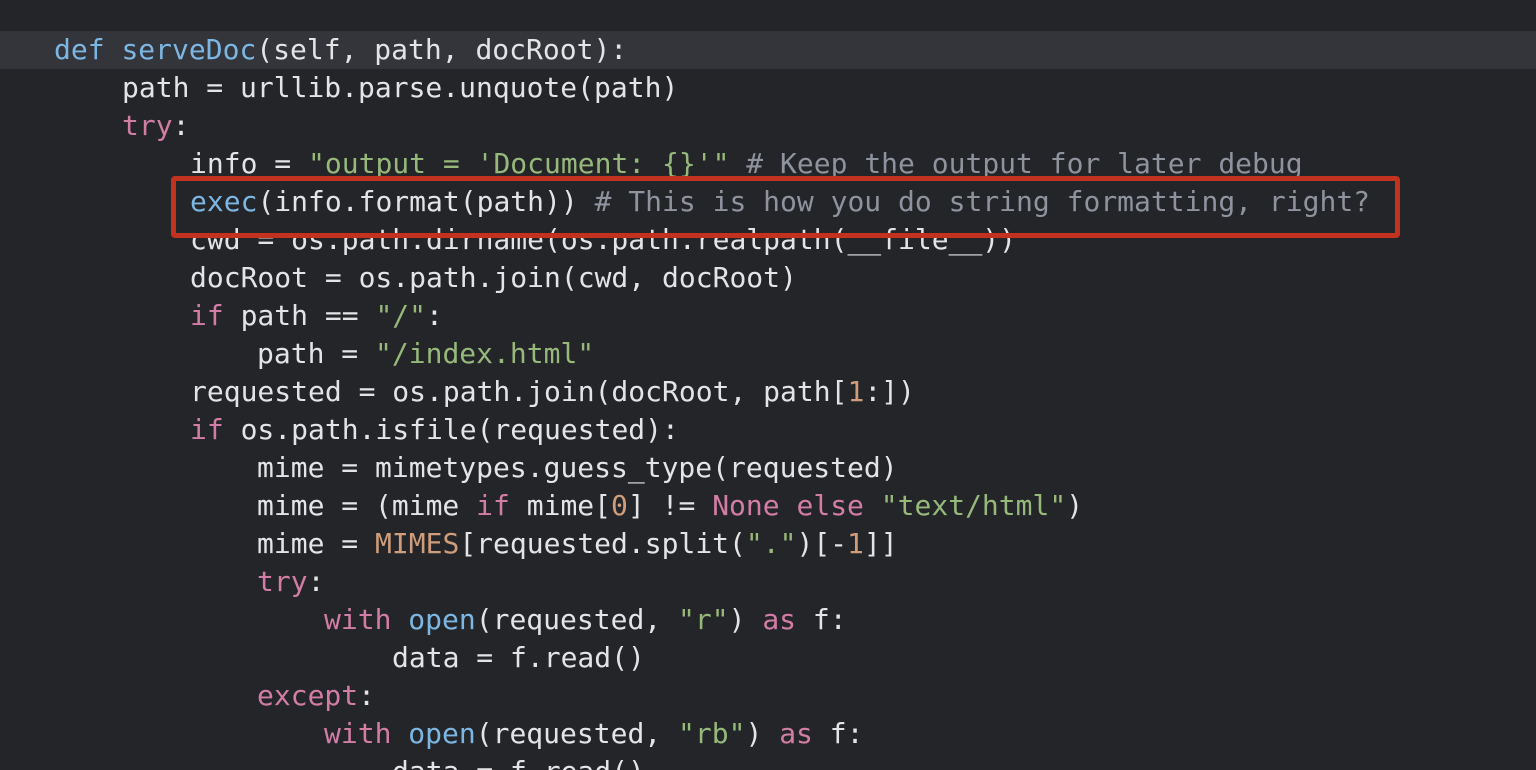 This screenshot has height=770, width=1536. I want to click on code-pre: info =, so click(249, 163).